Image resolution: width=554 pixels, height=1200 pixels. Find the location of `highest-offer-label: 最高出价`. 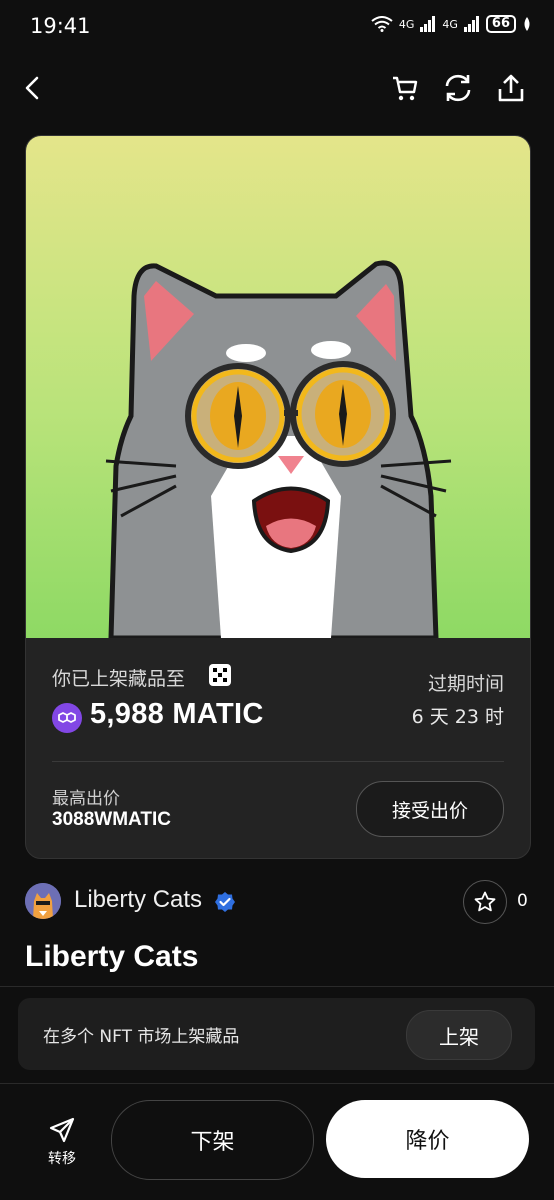

highest-offer-label: 最高出价 is located at coordinates (86, 799).